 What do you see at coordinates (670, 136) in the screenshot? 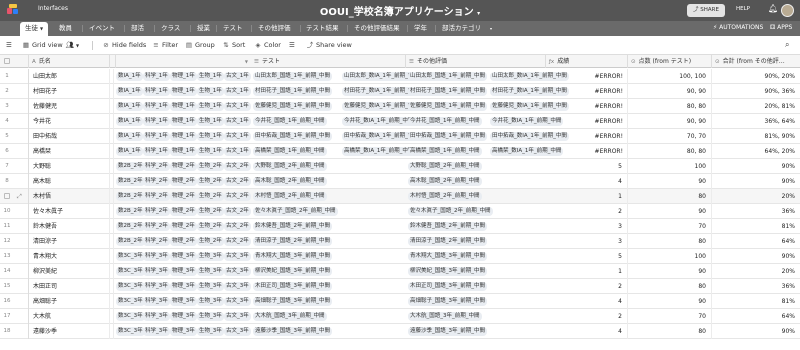
I see `score-cell: 70, 70` at bounding box center [670, 136].